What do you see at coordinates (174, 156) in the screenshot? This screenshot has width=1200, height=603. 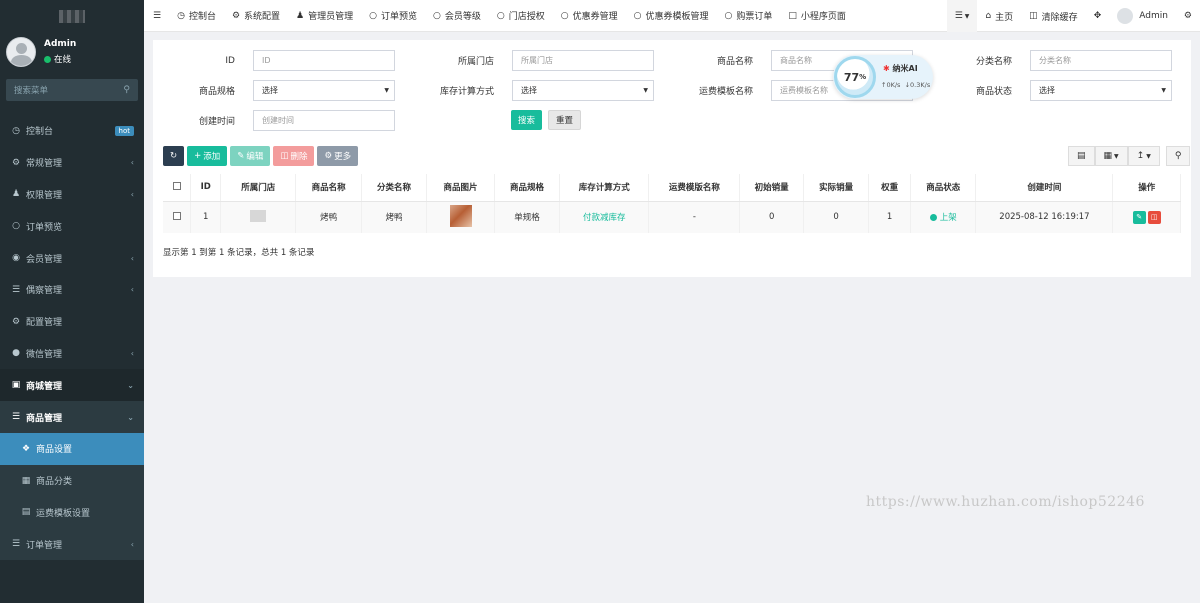 I see `refresh-button: ↻` at bounding box center [174, 156].